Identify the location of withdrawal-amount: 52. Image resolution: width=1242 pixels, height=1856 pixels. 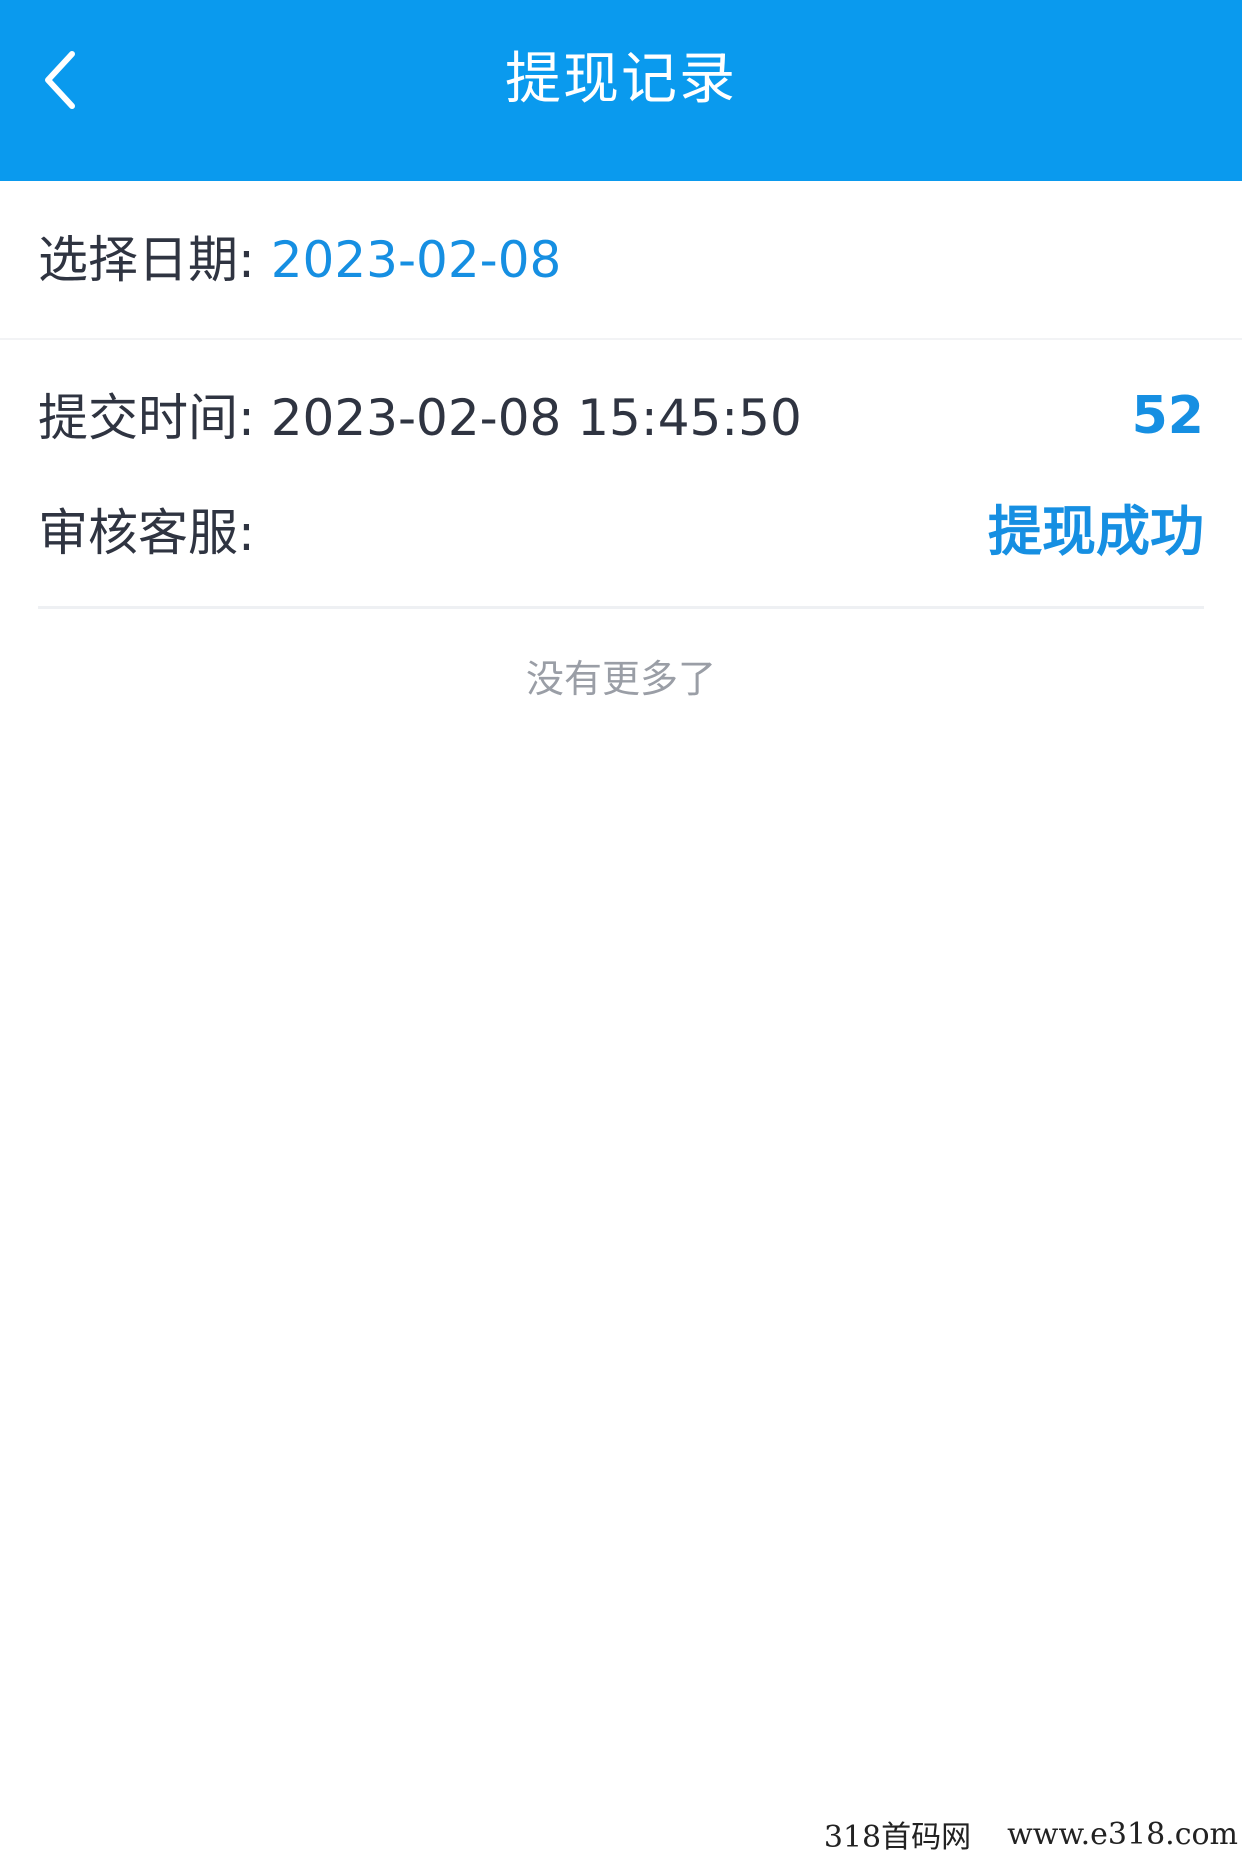
(1167, 416).